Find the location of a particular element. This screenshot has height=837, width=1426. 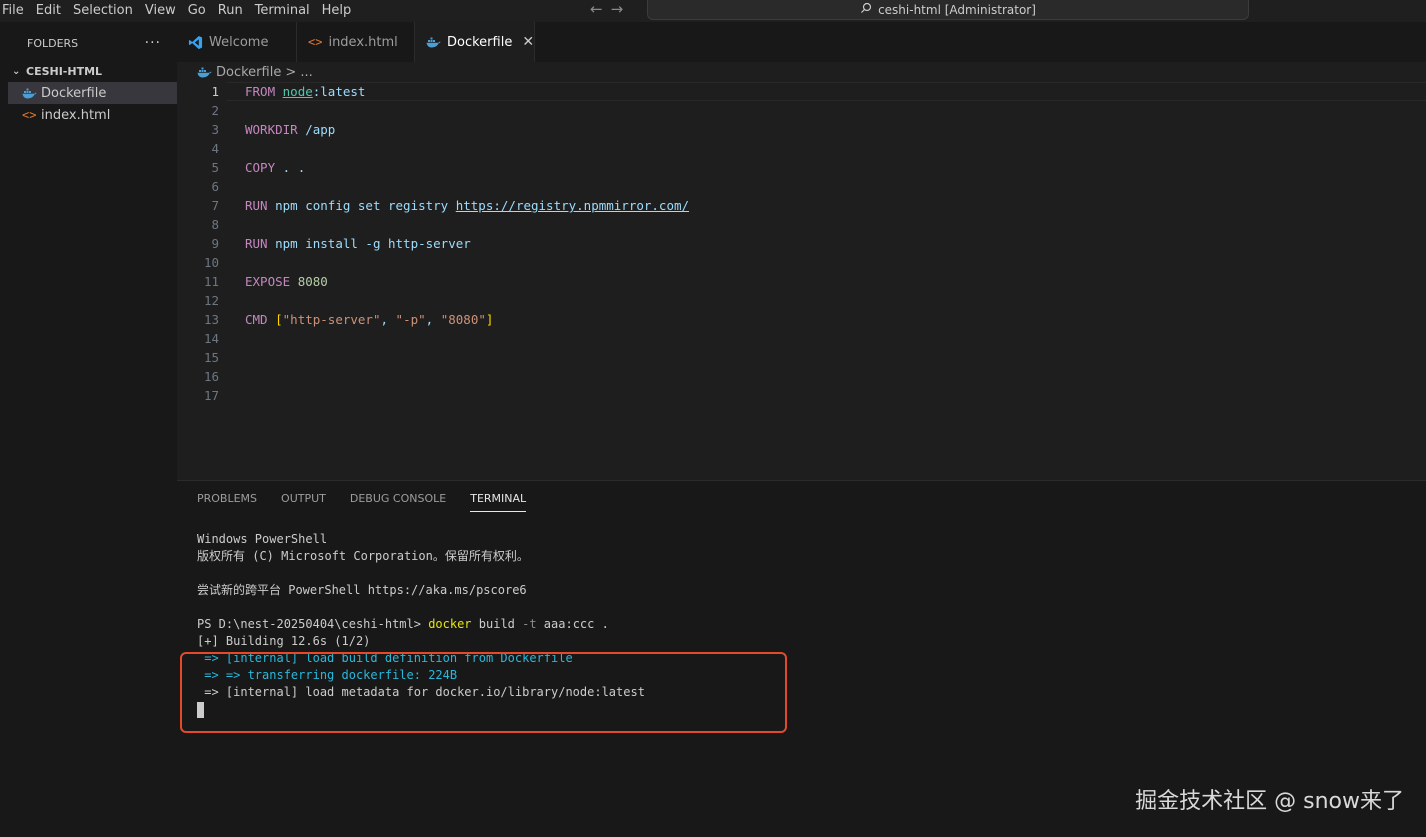

keyword: WORKDIR is located at coordinates (271, 129).